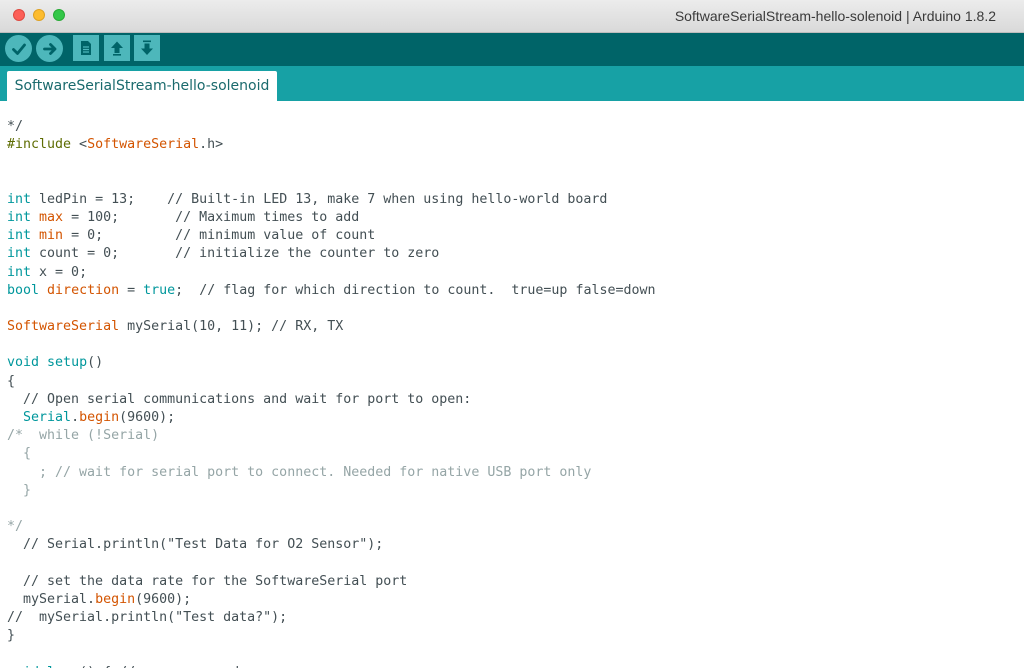 Image resolution: width=1024 pixels, height=668 pixels. What do you see at coordinates (39, 145) in the screenshot?
I see `code-token: #include` at bounding box center [39, 145].